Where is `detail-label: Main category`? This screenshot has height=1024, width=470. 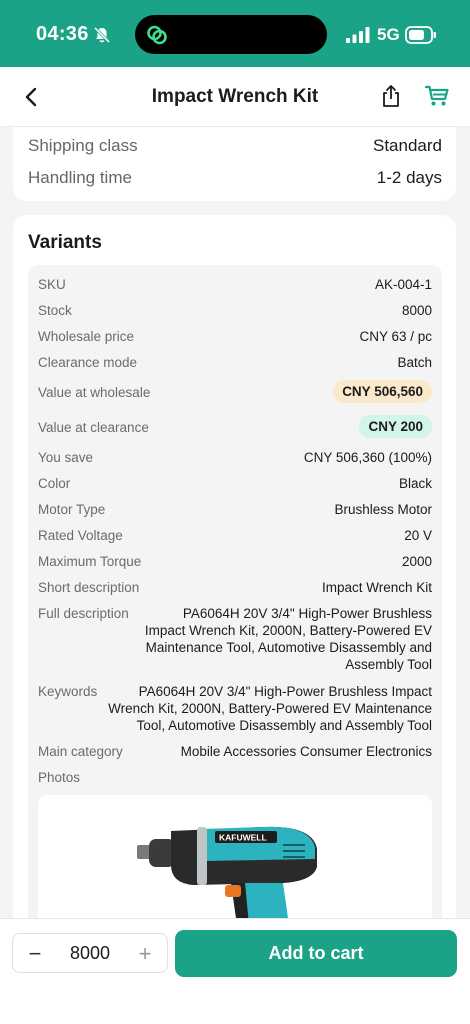 detail-label: Main category is located at coordinates (80, 751).